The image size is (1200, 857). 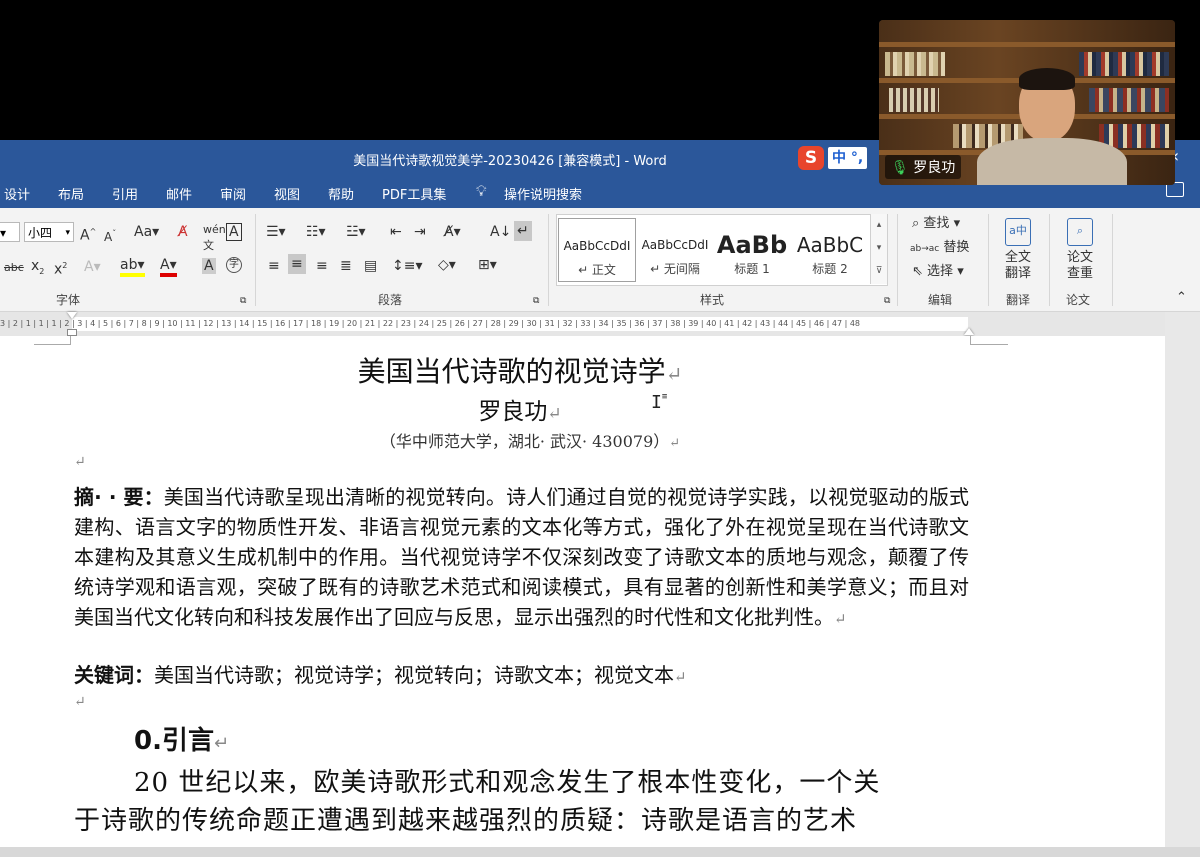 I want to click on asian-layout-icon: A̸▾, so click(x=452, y=232).